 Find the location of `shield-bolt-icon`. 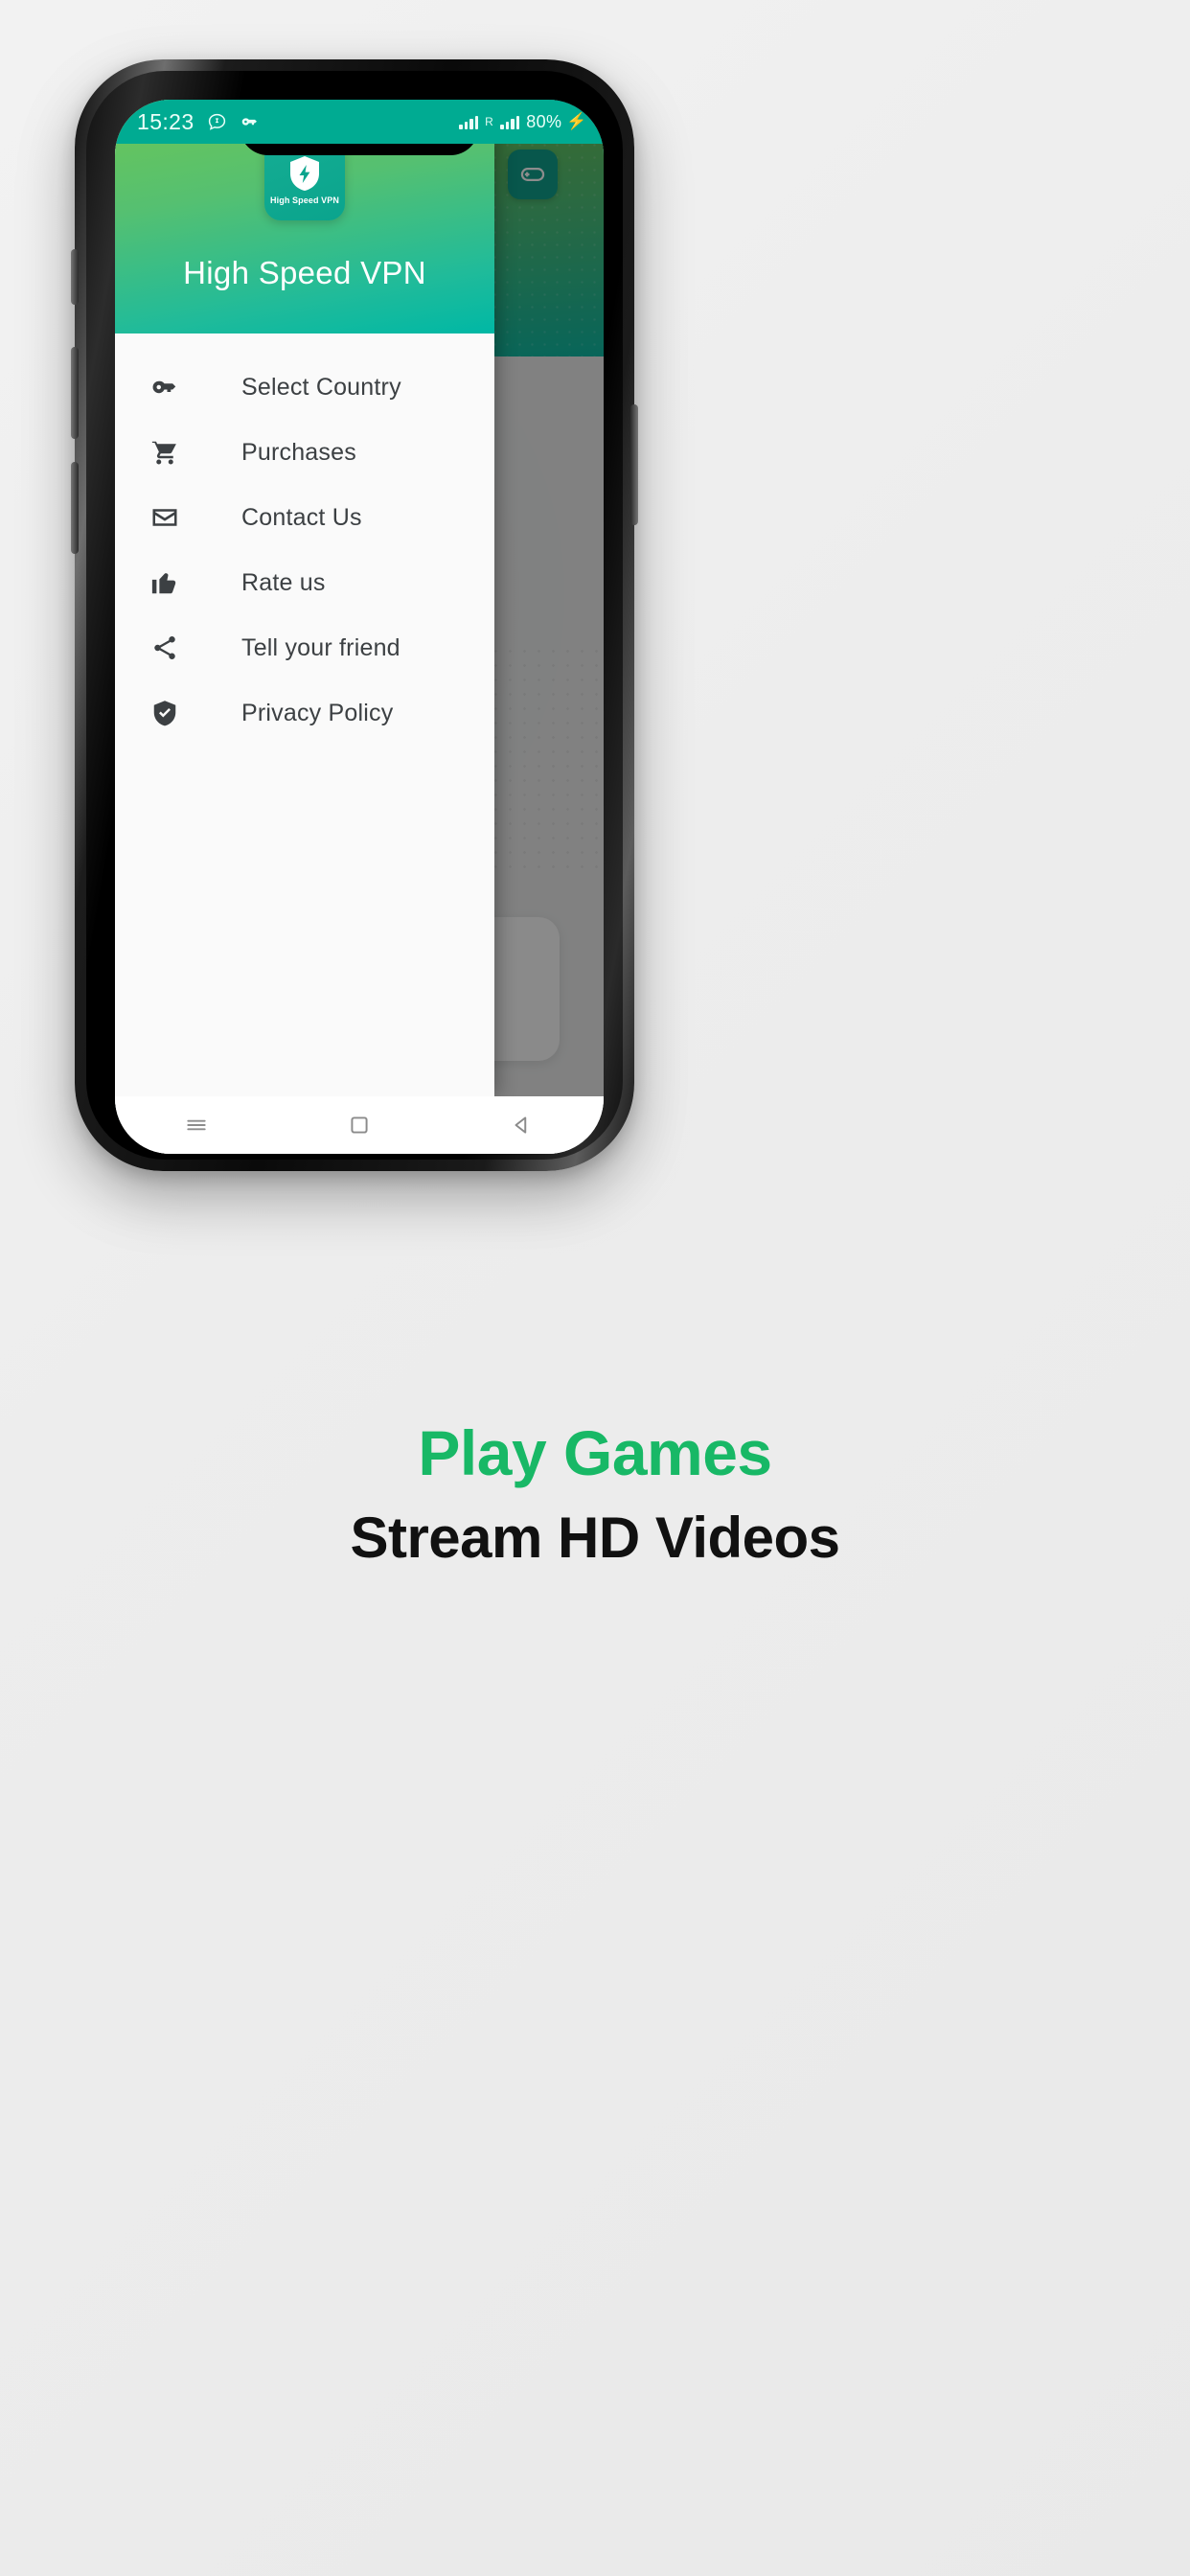

shield-bolt-icon is located at coordinates (304, 173).